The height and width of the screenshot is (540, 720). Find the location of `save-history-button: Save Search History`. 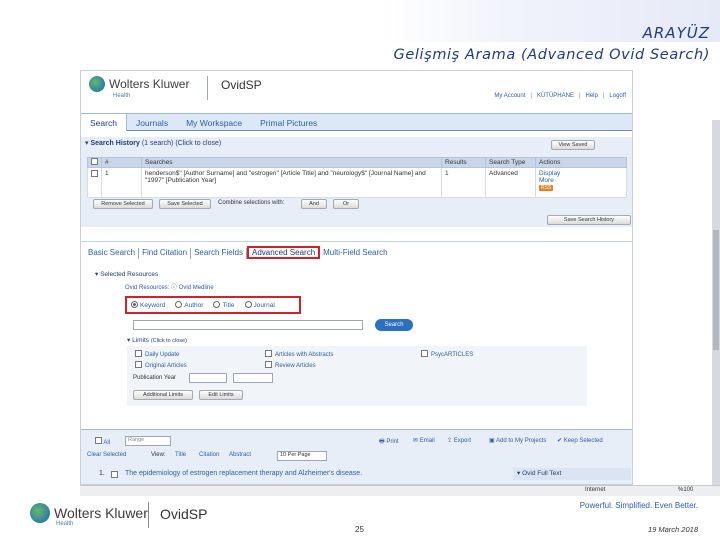

save-history-button: Save Search History is located at coordinates (589, 220).